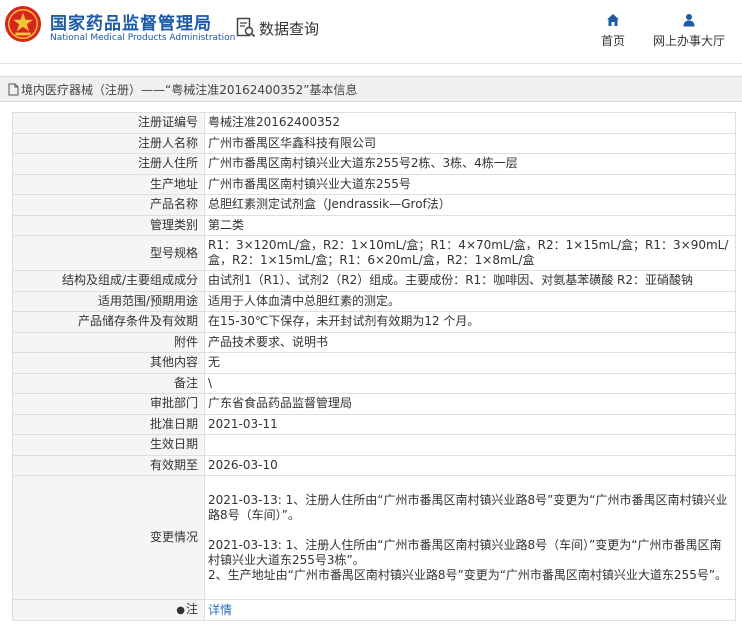  Describe the element at coordinates (108, 342) in the screenshot. I see `row-label: 附件` at that location.